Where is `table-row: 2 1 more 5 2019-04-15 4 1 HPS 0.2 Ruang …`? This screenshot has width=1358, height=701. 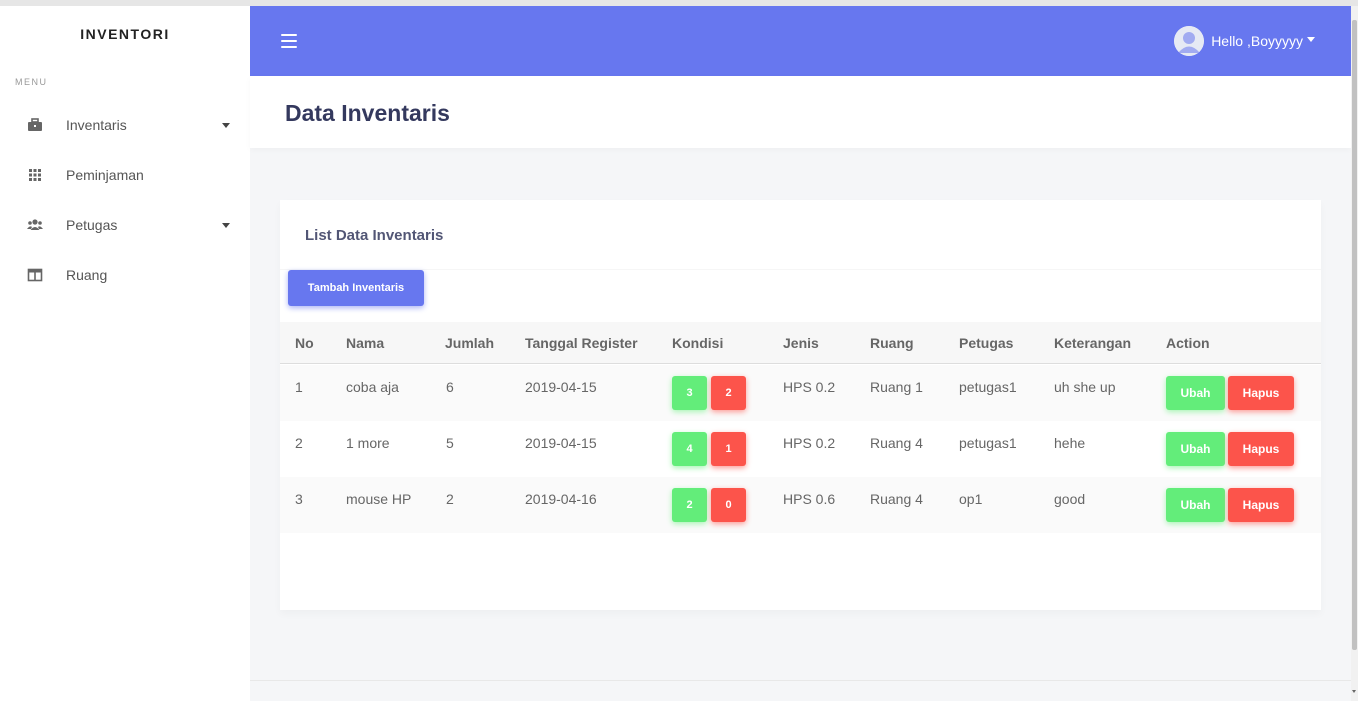 table-row: 2 1 more 5 2019-04-15 4 1 HPS 0.2 Ruang … is located at coordinates (800, 449).